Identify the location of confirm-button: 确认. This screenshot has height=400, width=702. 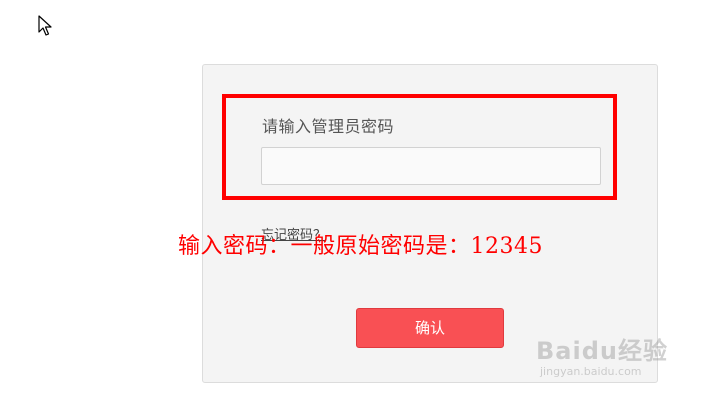
(430, 328).